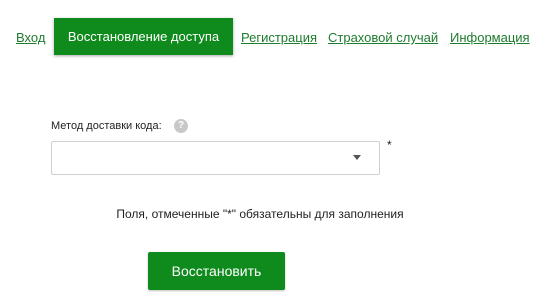 Image resolution: width=552 pixels, height=300 pixels. Describe the element at coordinates (279, 37) in the screenshot. I see `tab-registration: Регистрация` at that location.